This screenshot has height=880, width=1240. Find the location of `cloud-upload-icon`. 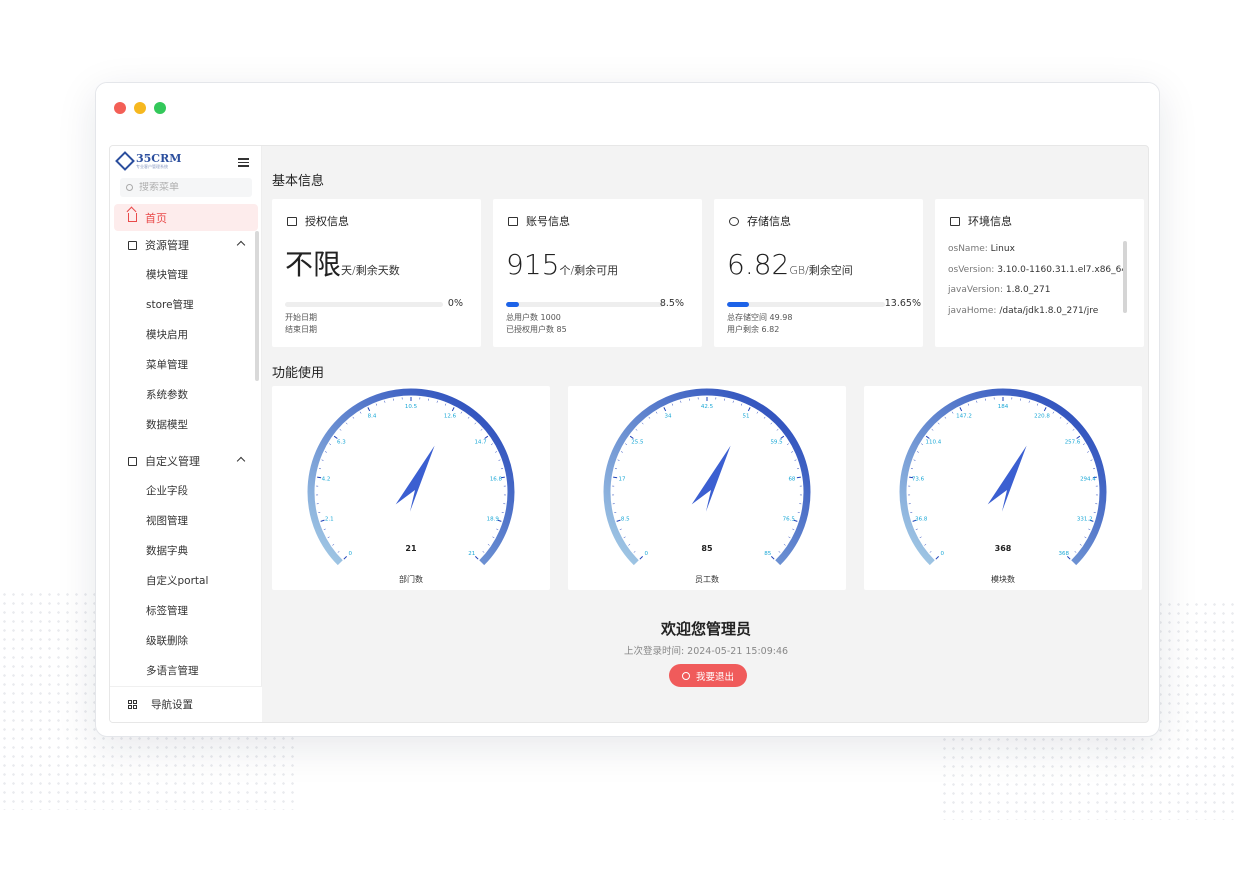

cloud-upload-icon is located at coordinates (734, 221).